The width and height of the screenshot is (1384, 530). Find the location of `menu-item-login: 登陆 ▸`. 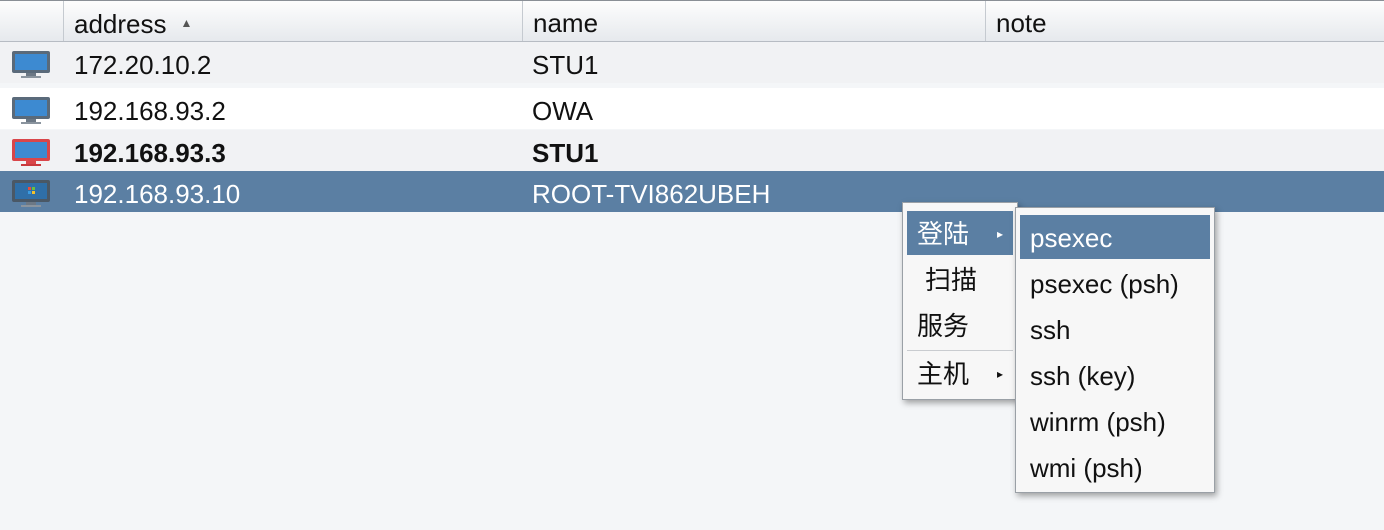

menu-item-login: 登陆 ▸ is located at coordinates (960, 233).